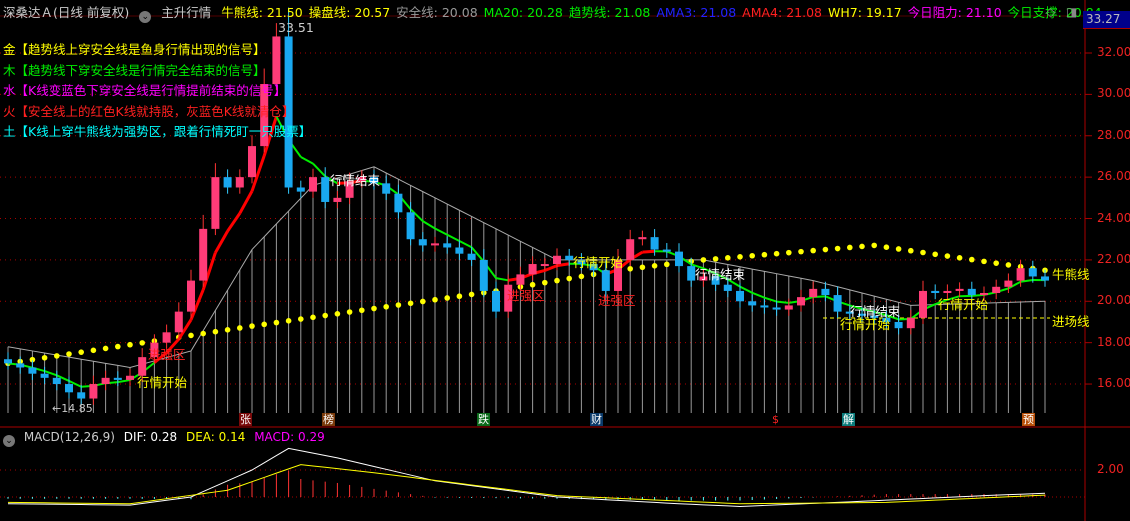  What do you see at coordinates (157, 131) in the screenshot?
I see `legend-item: 土【K线上穿牛熊线为强势区，跟着行情死盯一只股票】` at bounding box center [157, 131].